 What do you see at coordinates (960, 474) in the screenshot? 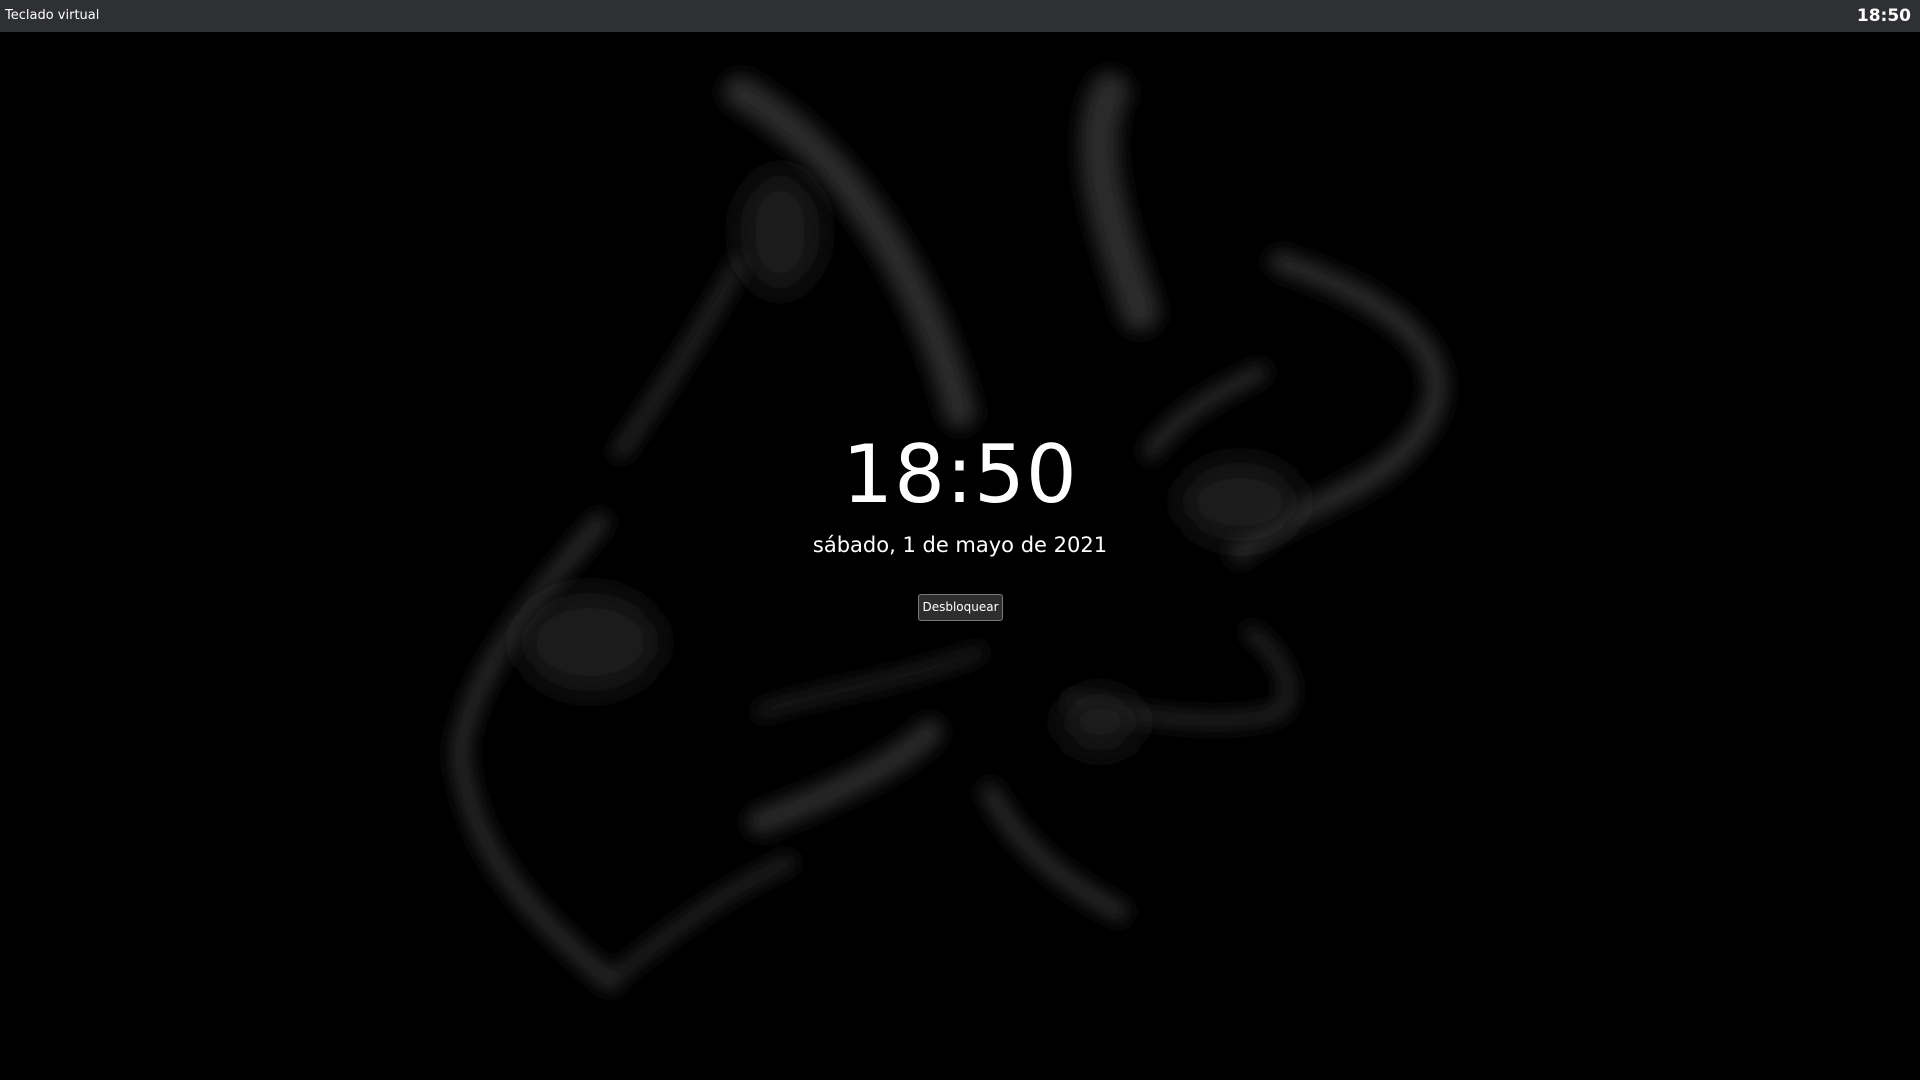
I see `lock-clock: 18:50` at bounding box center [960, 474].